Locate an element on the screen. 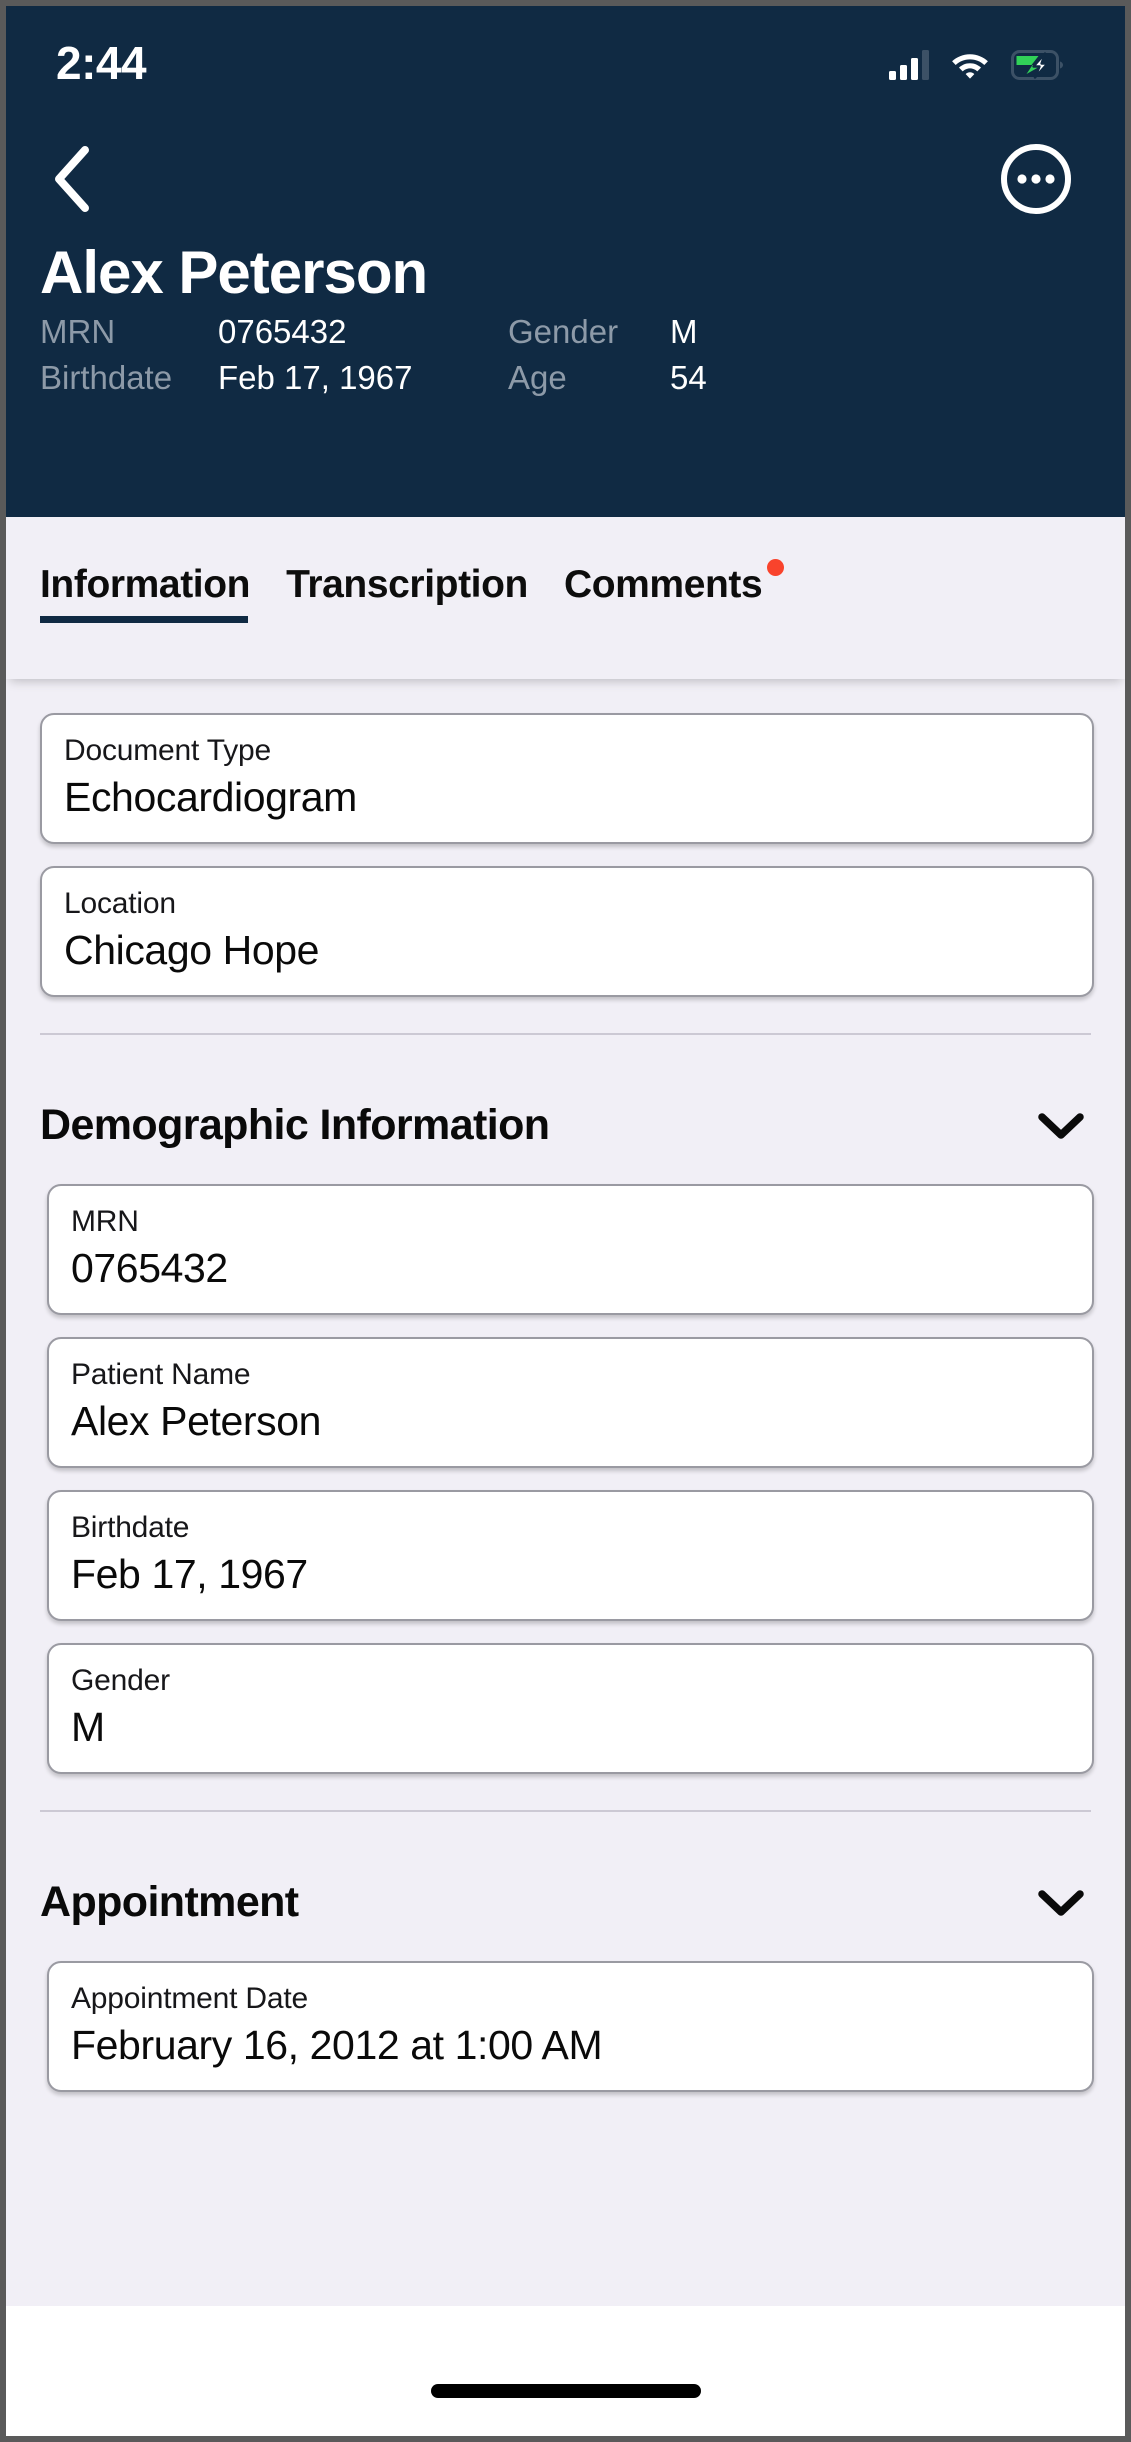 The width and height of the screenshot is (1131, 2442). field-value: February 16, 2012 at 1:00 AM is located at coordinates (337, 2045).